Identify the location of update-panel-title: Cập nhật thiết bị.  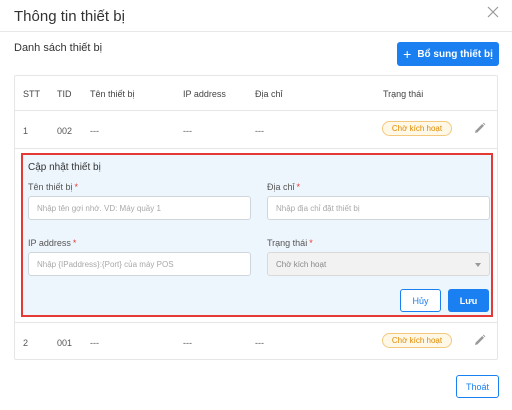
(64, 167).